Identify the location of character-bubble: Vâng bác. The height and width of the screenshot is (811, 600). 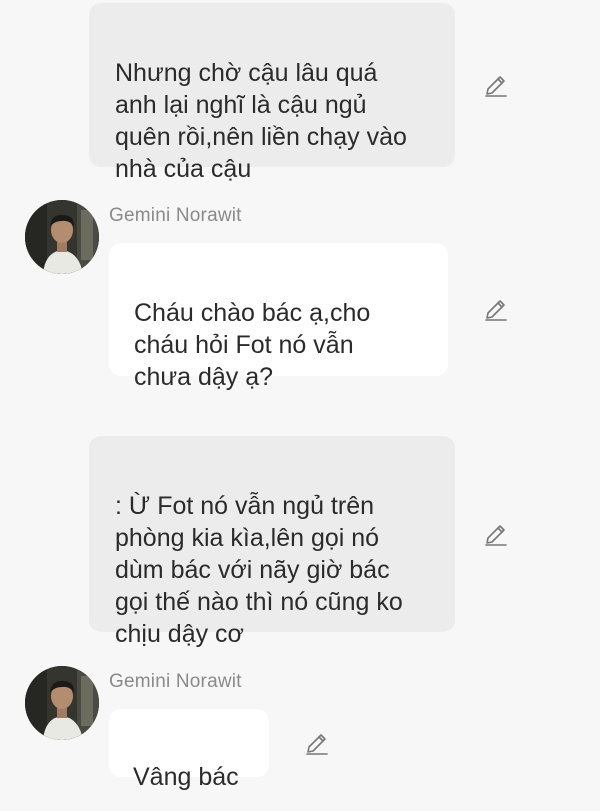
(189, 750).